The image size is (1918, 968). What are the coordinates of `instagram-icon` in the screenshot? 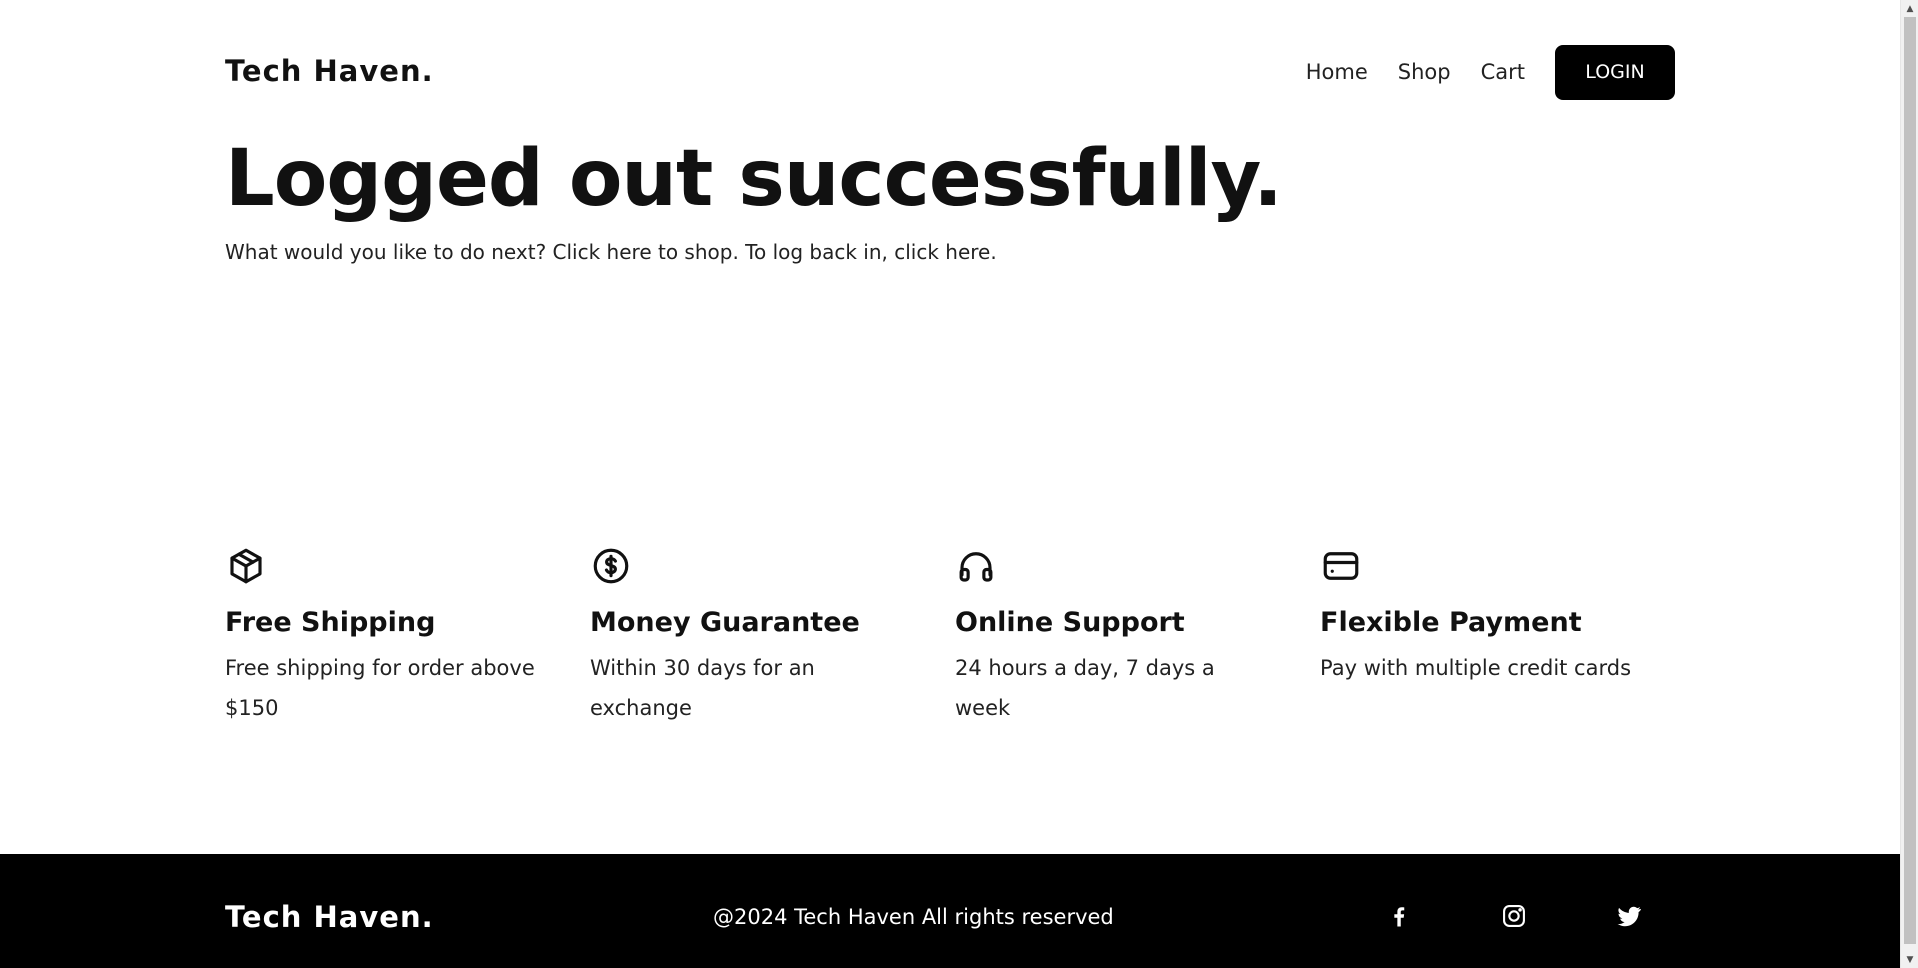 It's located at (1515, 917).